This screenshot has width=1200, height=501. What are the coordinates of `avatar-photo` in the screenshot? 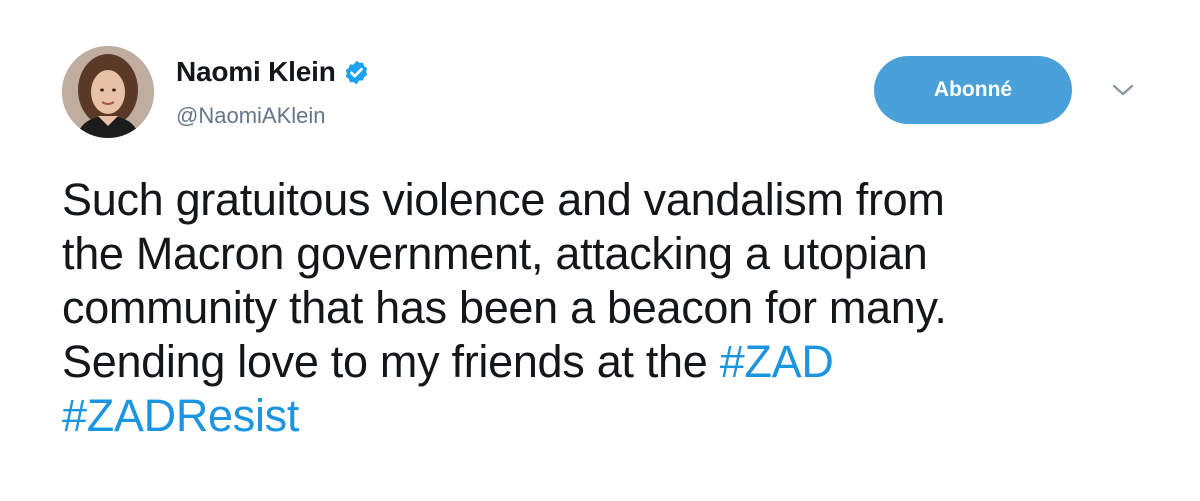 It's located at (108, 92).